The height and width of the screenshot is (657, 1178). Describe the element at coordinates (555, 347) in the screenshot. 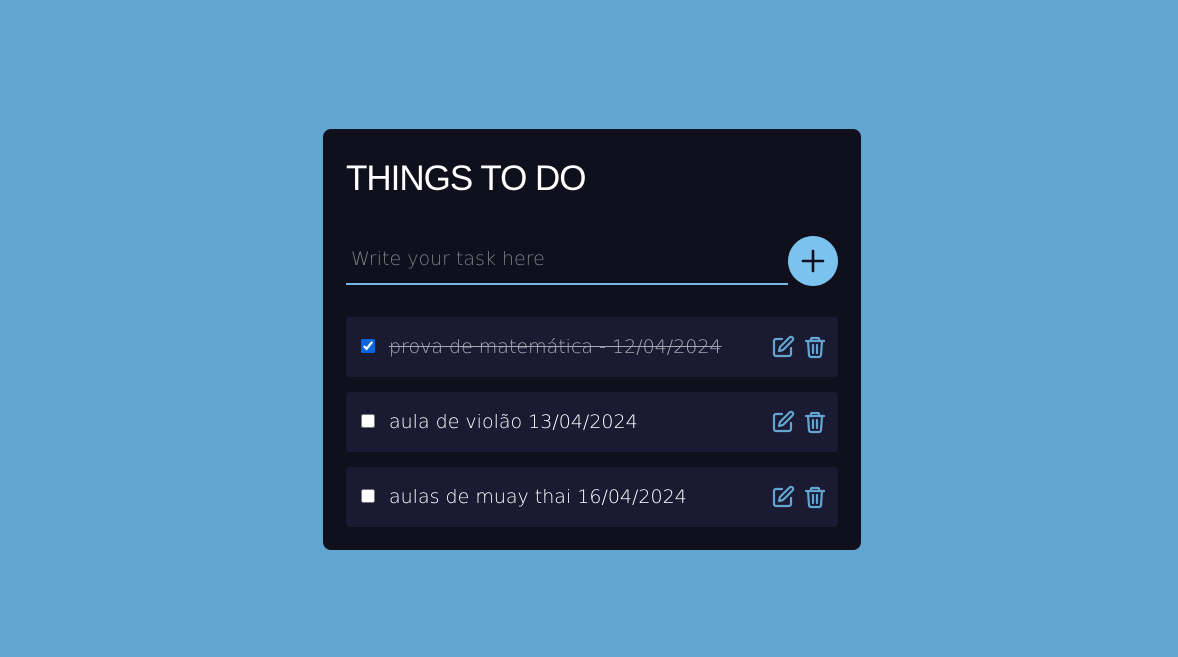

I see `task-text: prova de matemática - 12/04/2024` at that location.